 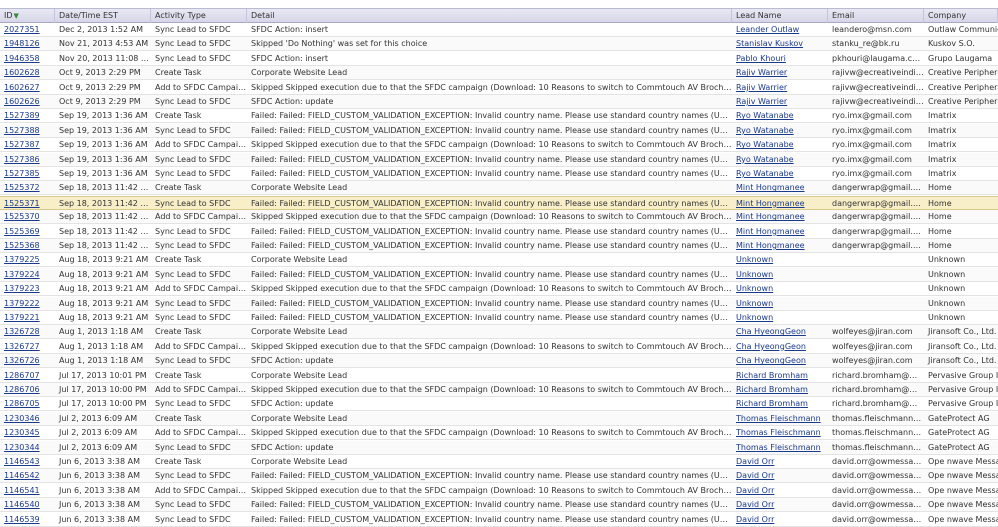 I want to click on activity-id-link: 1379225, so click(x=22, y=259).